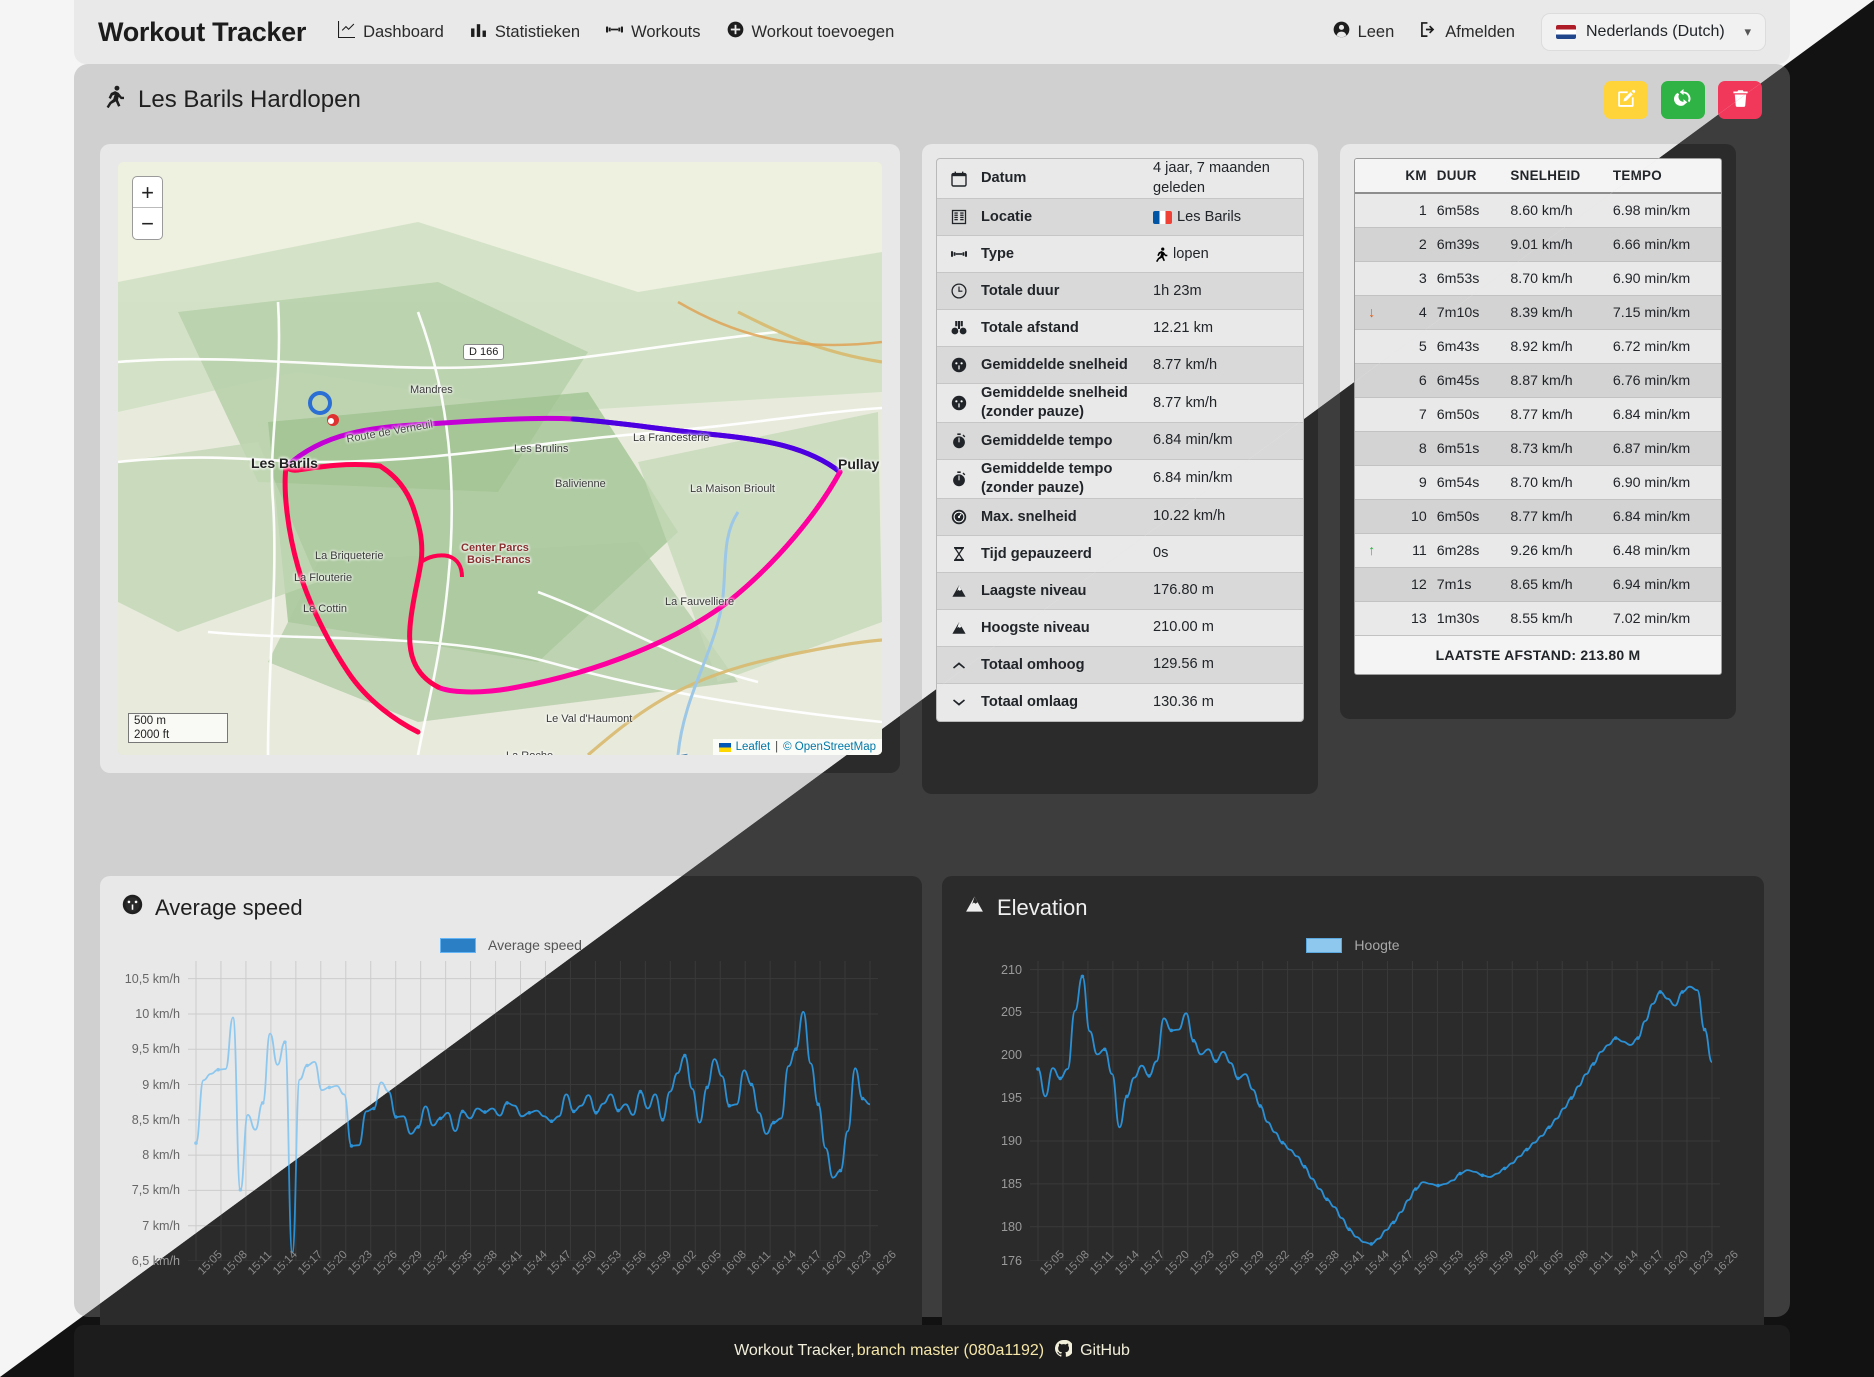  I want to click on nav-link-workouts: Workouts, so click(653, 32).